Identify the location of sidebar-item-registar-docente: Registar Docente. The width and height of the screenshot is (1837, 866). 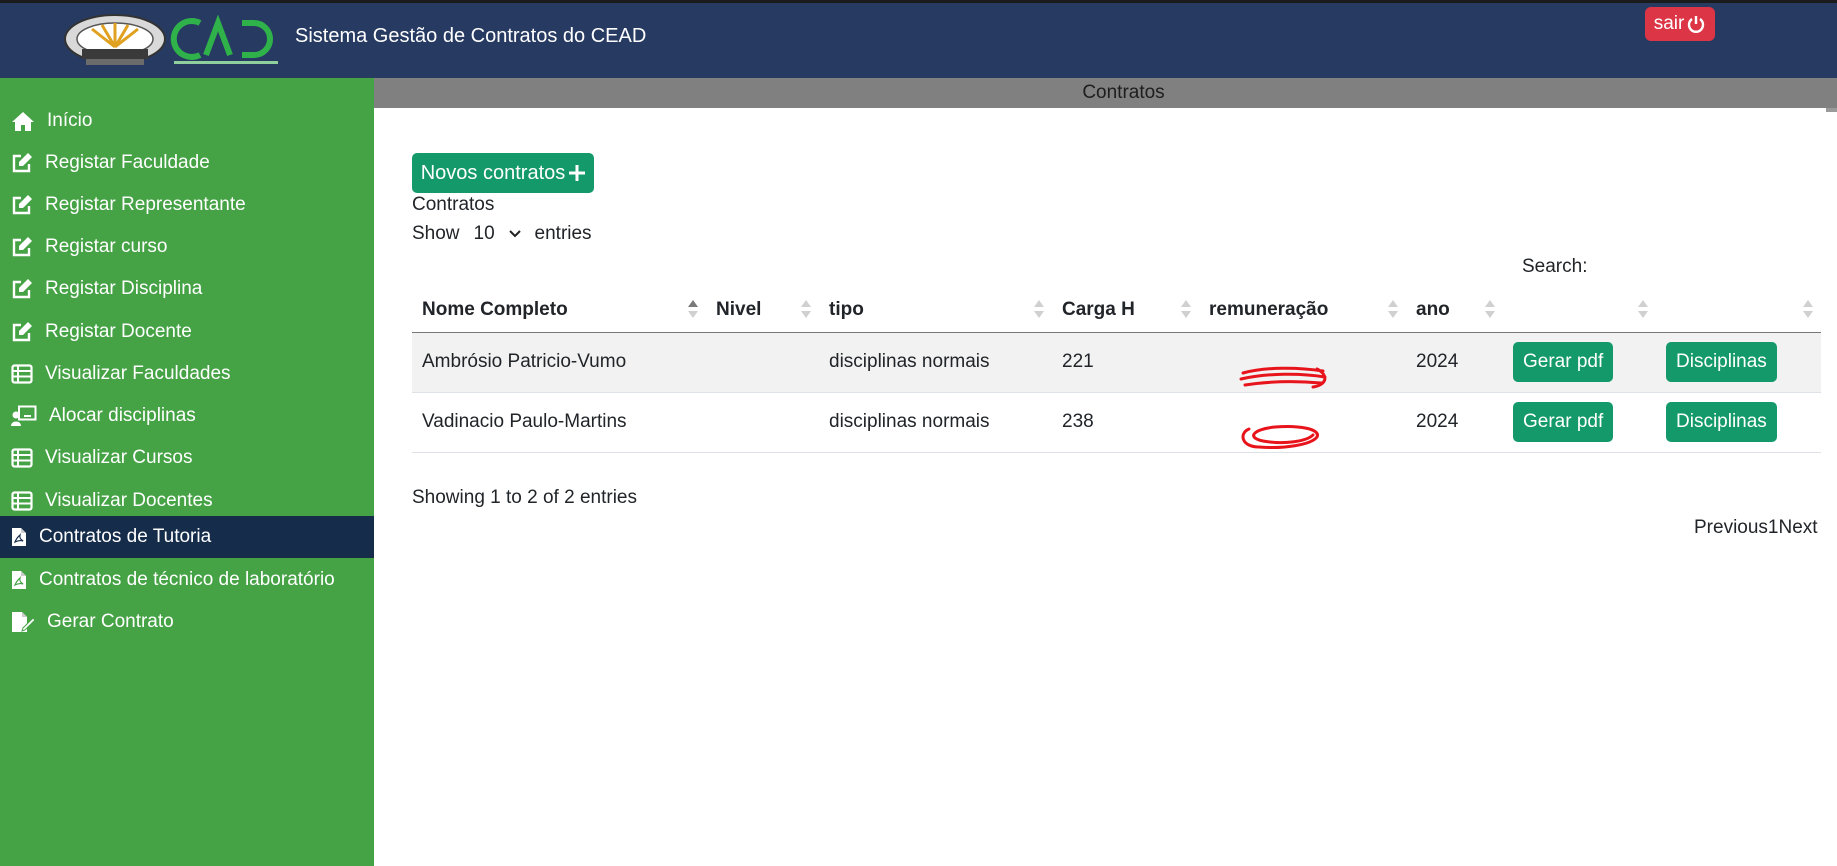
(187, 332).